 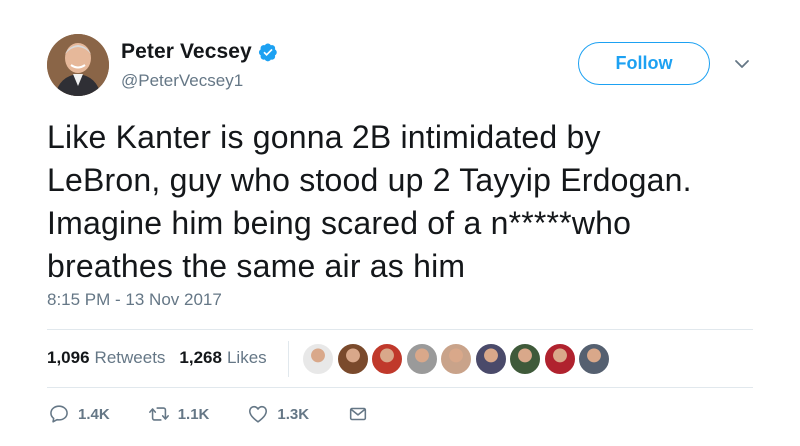 I want to click on avatar, so click(x=78, y=65).